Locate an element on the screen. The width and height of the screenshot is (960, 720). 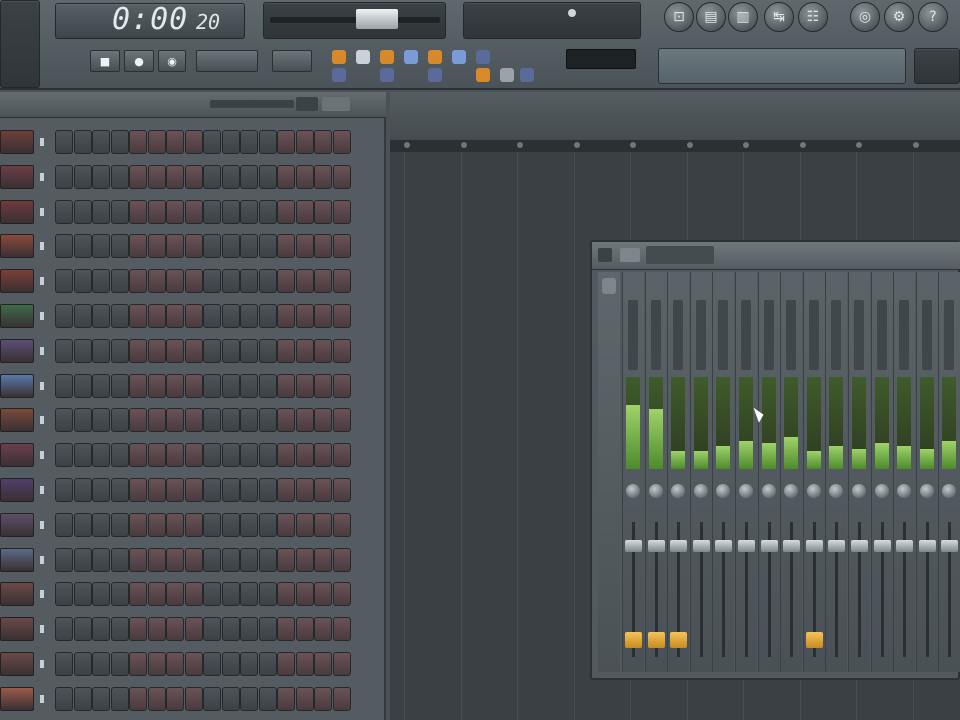
loop-icon: ◉ is located at coordinates (172, 61).